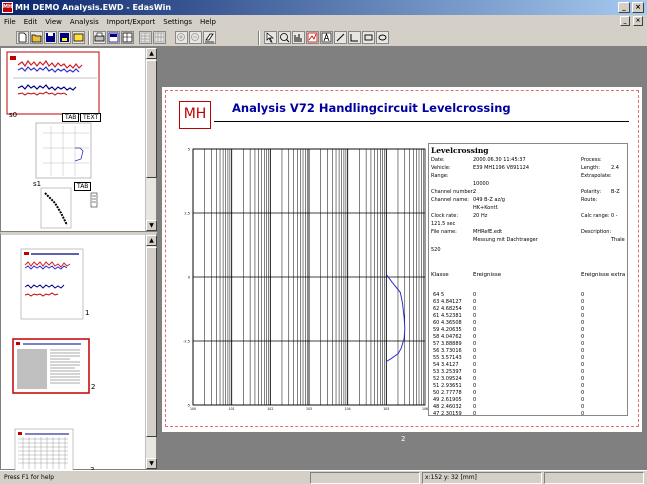 The width and height of the screenshot is (647, 484). Describe the element at coordinates (209, 37) in the screenshot. I see `erase-icon` at that location.